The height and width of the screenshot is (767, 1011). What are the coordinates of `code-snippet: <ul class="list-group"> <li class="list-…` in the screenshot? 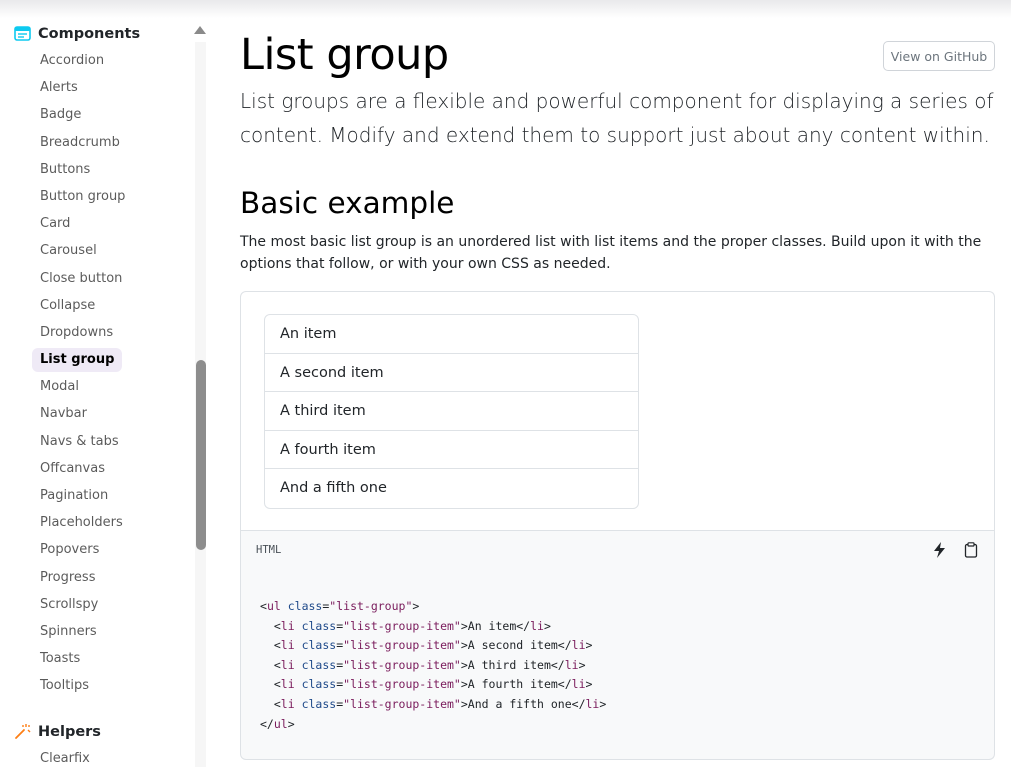 It's located at (433, 665).